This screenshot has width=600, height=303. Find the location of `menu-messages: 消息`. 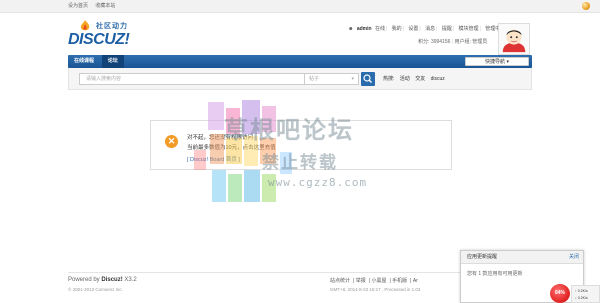

menu-messages: 消息 is located at coordinates (430, 29).